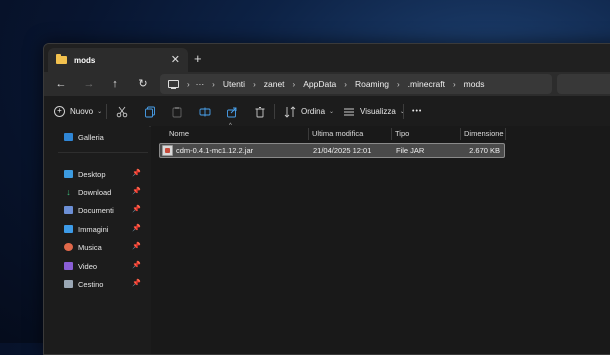 The height and width of the screenshot is (355, 610). I want to click on copy-icon, so click(150, 111).